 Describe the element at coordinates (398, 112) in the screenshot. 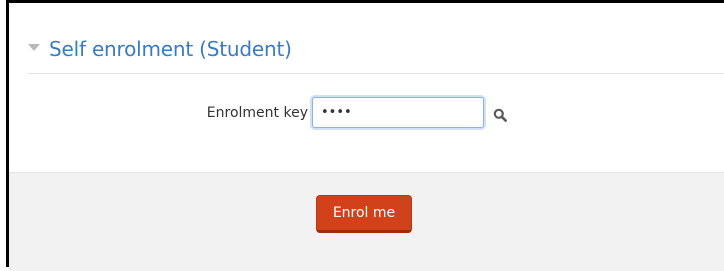

I see `enrolment-key-input` at that location.